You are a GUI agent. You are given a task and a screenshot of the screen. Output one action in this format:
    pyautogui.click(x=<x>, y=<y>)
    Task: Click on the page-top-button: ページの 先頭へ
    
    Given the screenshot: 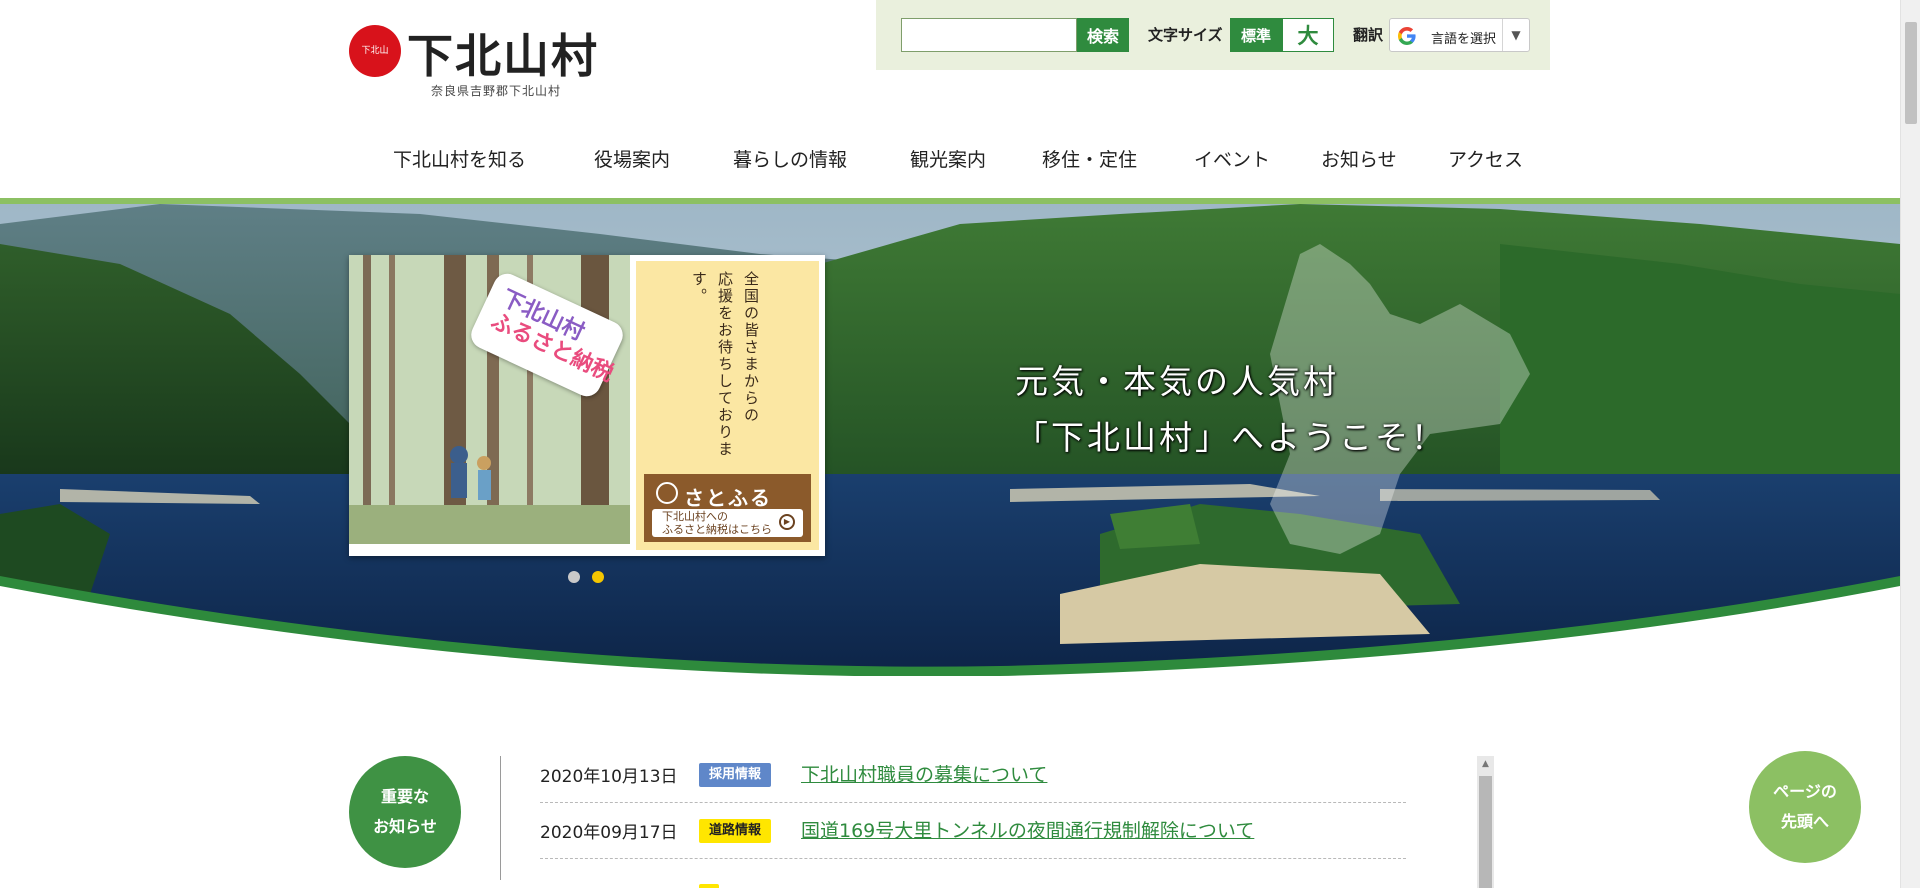 What is the action you would take?
    pyautogui.click(x=1805, y=807)
    